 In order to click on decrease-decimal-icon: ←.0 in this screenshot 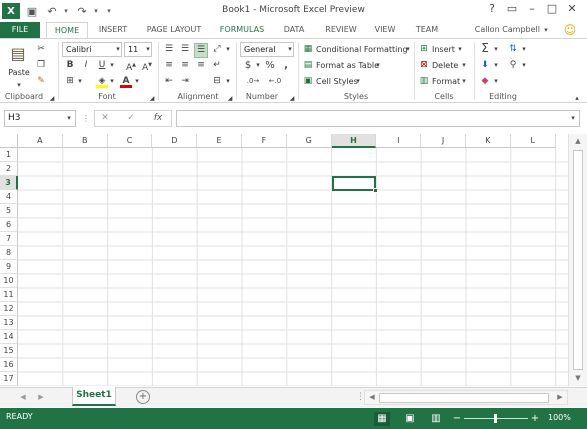, I will do `click(275, 81)`.